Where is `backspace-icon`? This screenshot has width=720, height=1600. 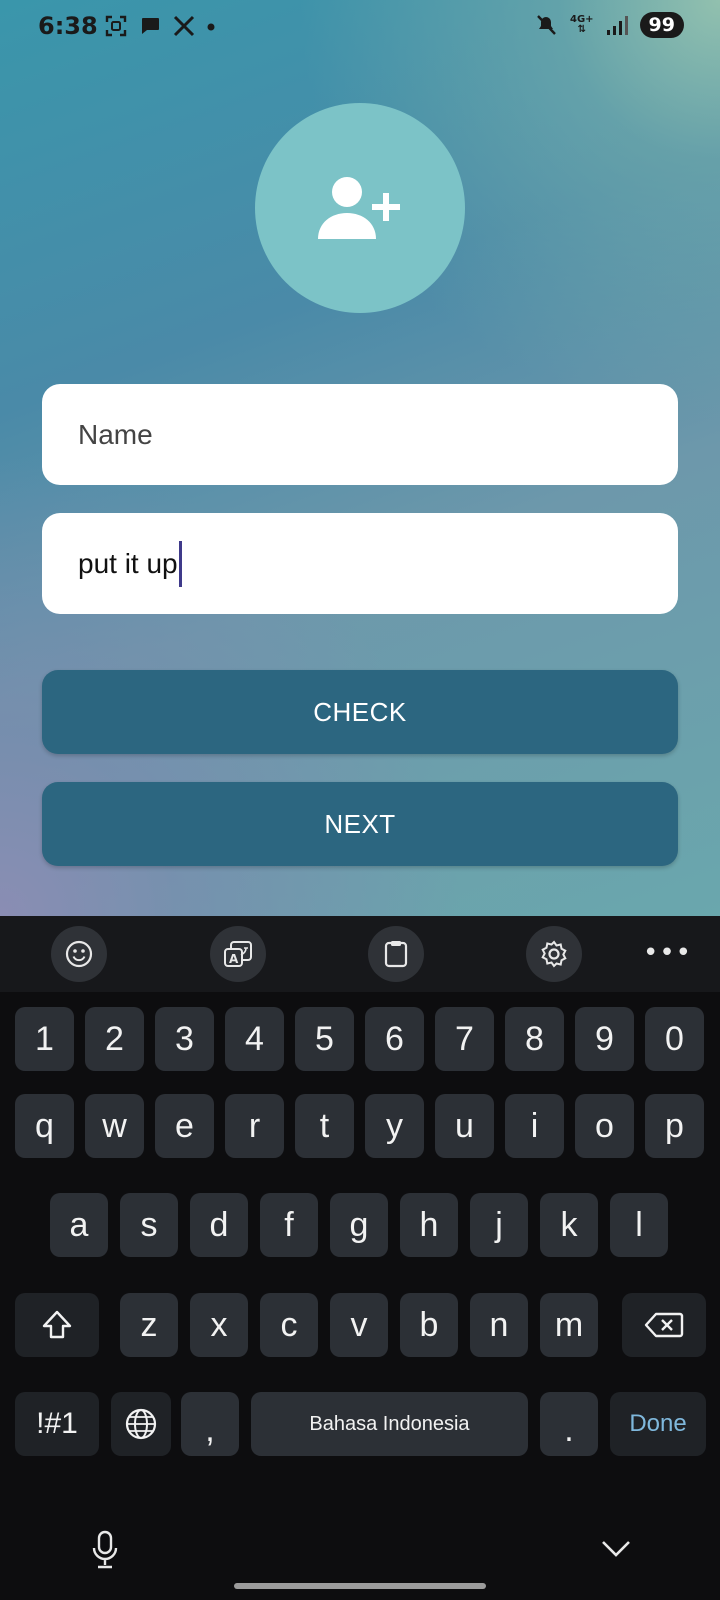 backspace-icon is located at coordinates (664, 1325).